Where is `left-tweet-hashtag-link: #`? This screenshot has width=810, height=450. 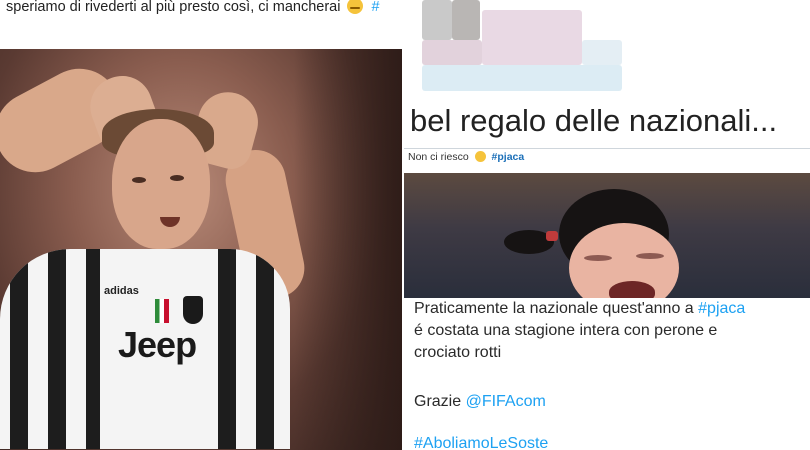 left-tweet-hashtag-link: # is located at coordinates (376, 7).